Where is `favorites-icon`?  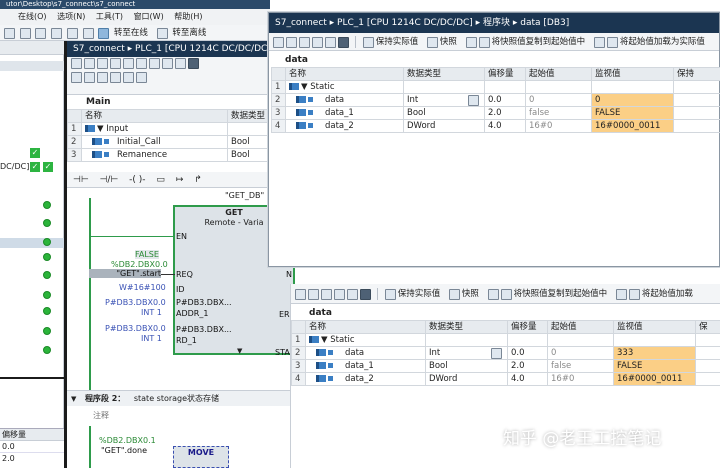
favorites-icon is located at coordinates (76, 77).